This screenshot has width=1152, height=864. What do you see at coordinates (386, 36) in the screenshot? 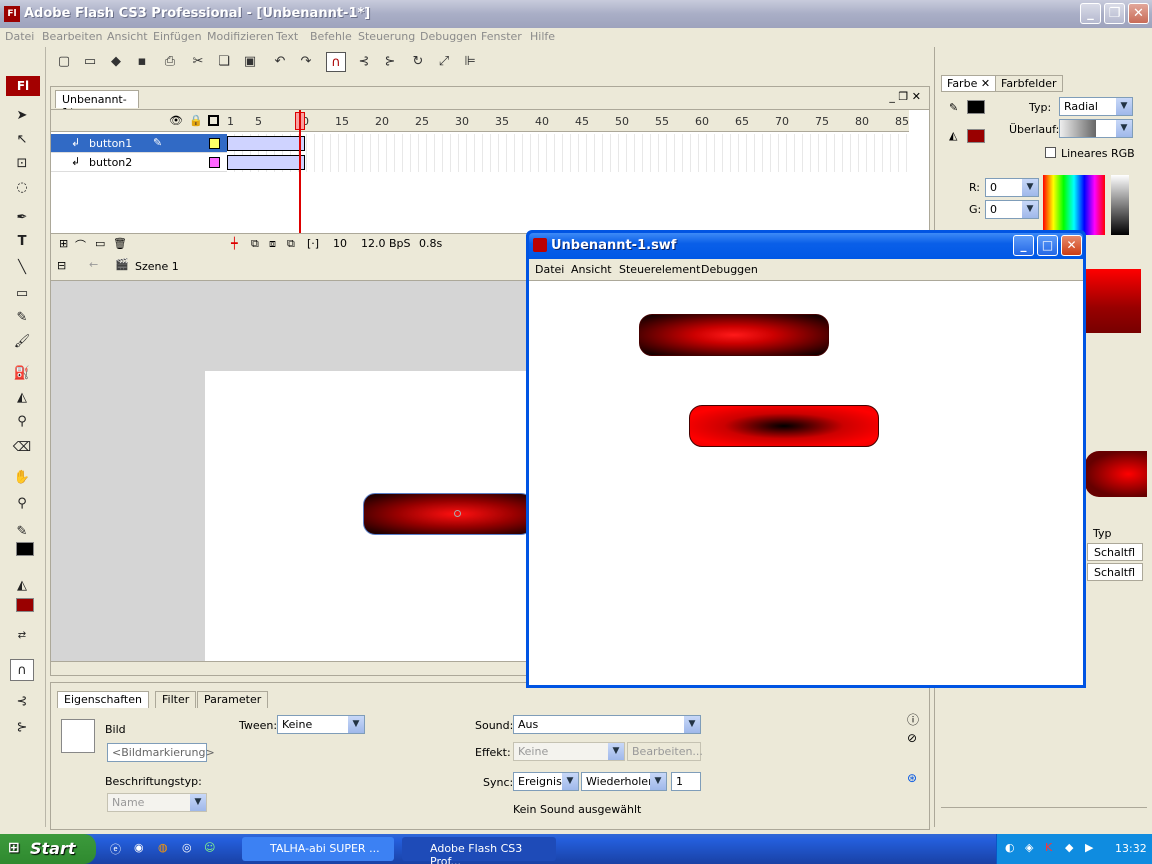
I see `menu-steuerung: Steuerung` at bounding box center [386, 36].